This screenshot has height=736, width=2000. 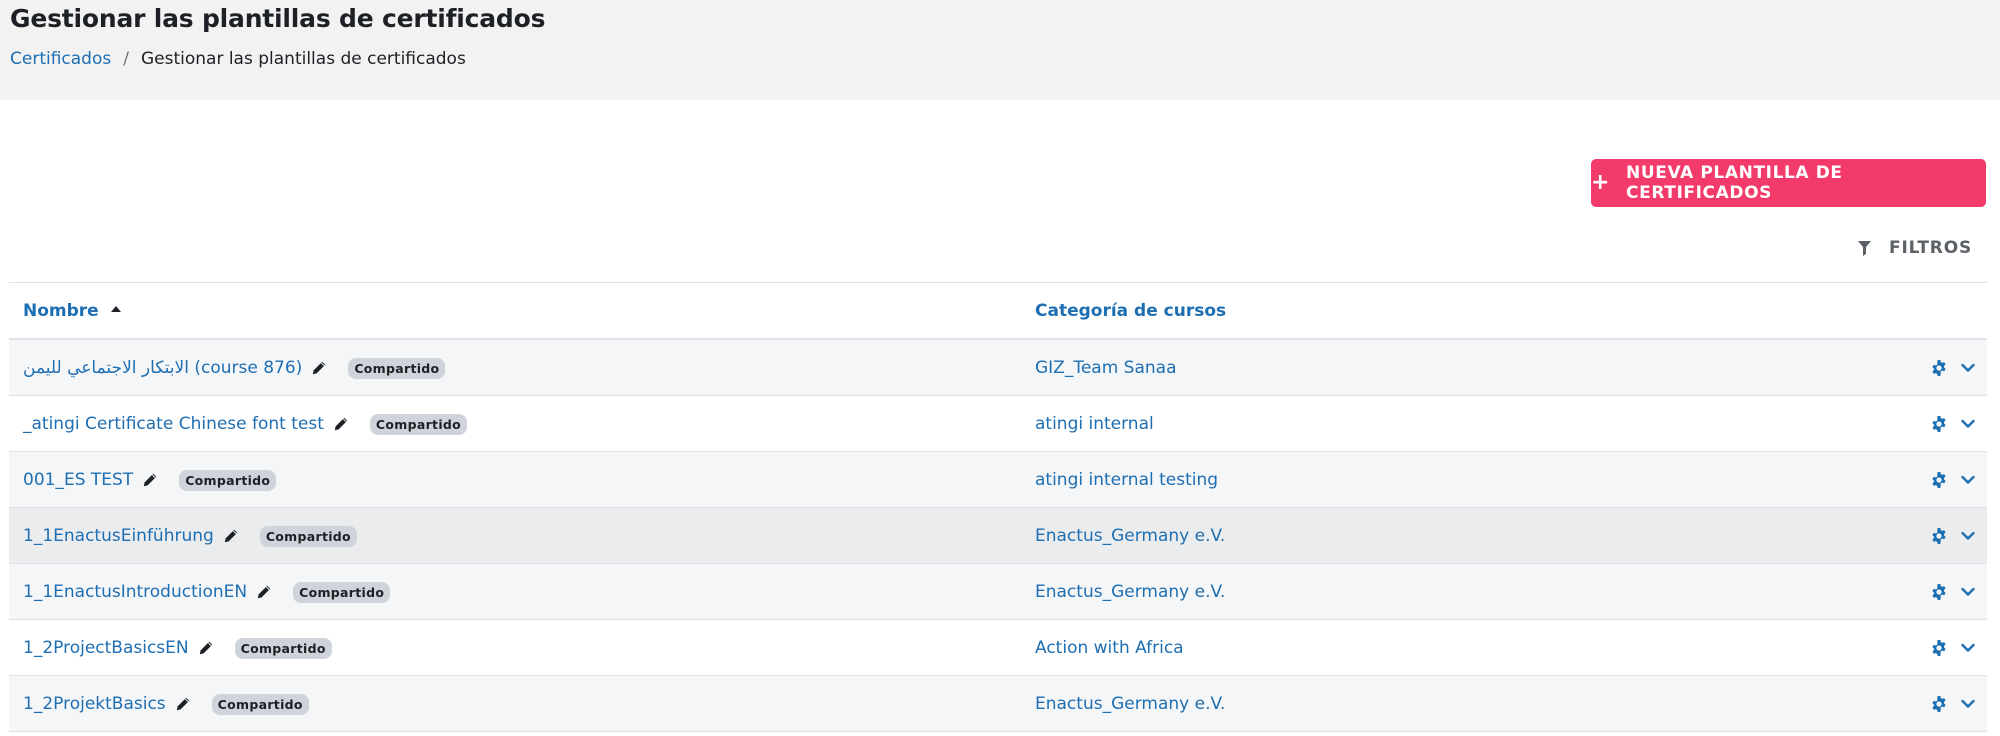 I want to click on filters-button: FILTROS, so click(x=1915, y=248).